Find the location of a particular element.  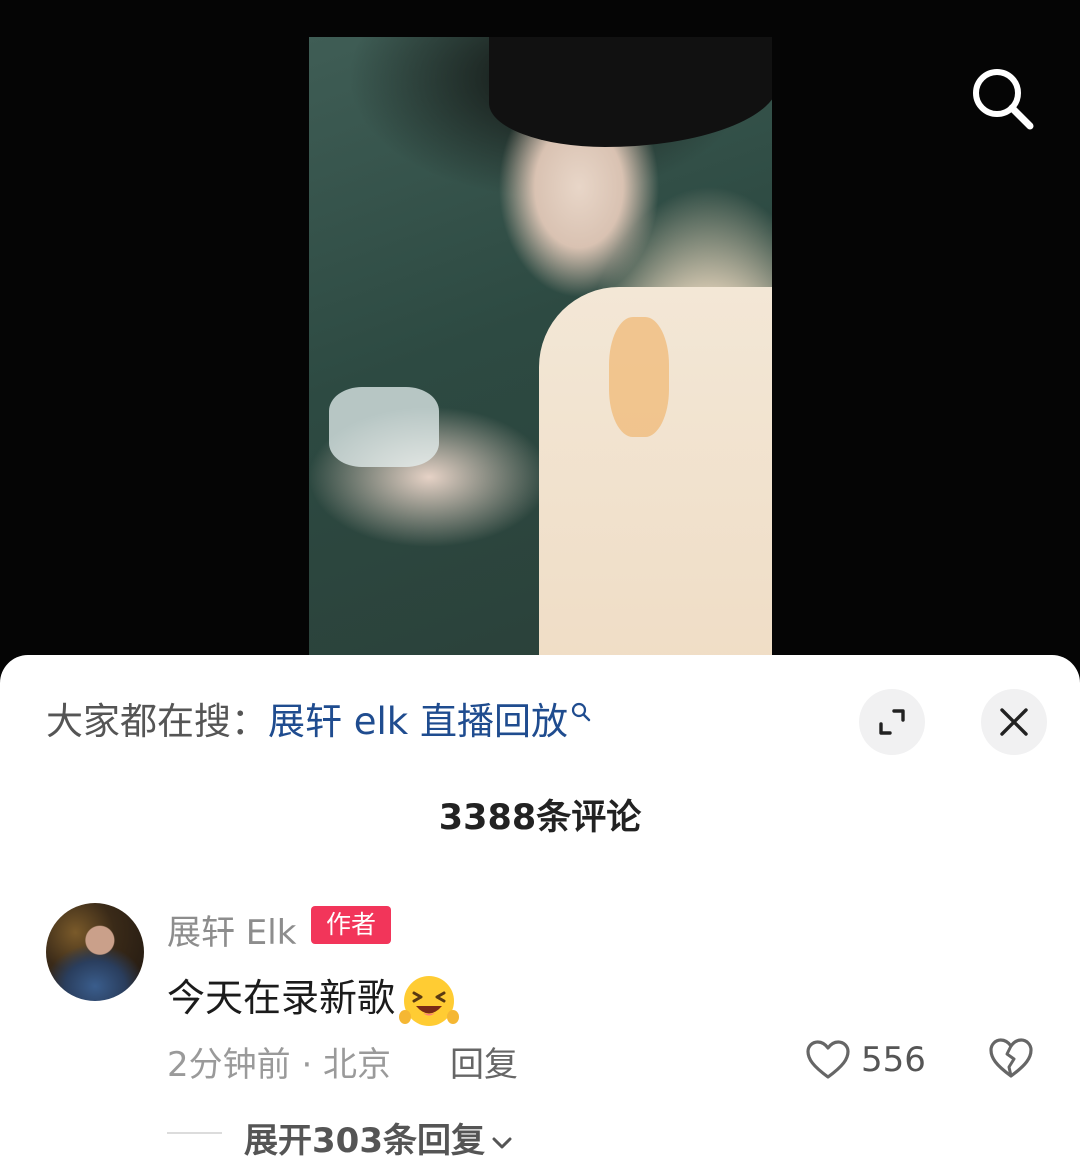

chevron-down-icon is located at coordinates (502, 1142).